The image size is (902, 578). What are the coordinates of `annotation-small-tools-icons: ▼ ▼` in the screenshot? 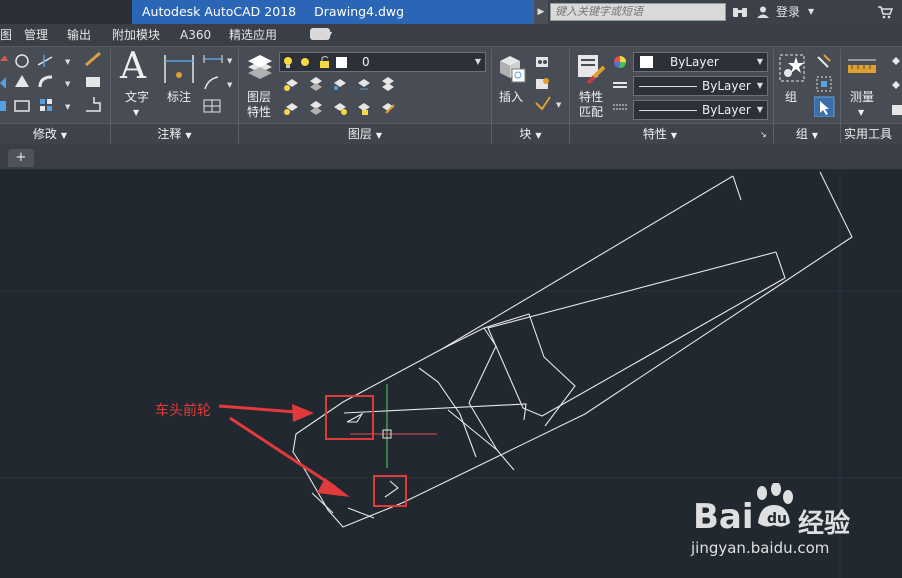 It's located at (218, 83).